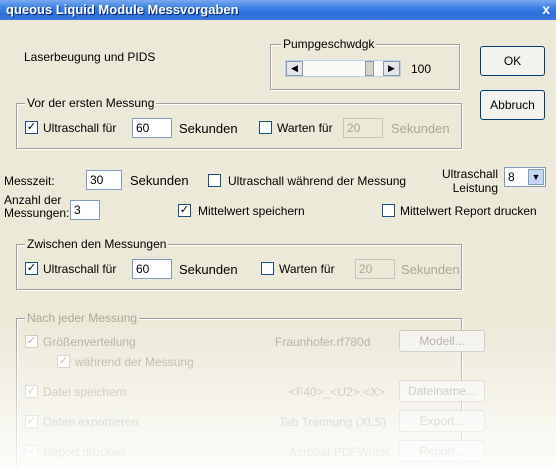 This screenshot has width=556, height=468. I want to click on ultrasound-before-unit: Sekunden, so click(208, 128).